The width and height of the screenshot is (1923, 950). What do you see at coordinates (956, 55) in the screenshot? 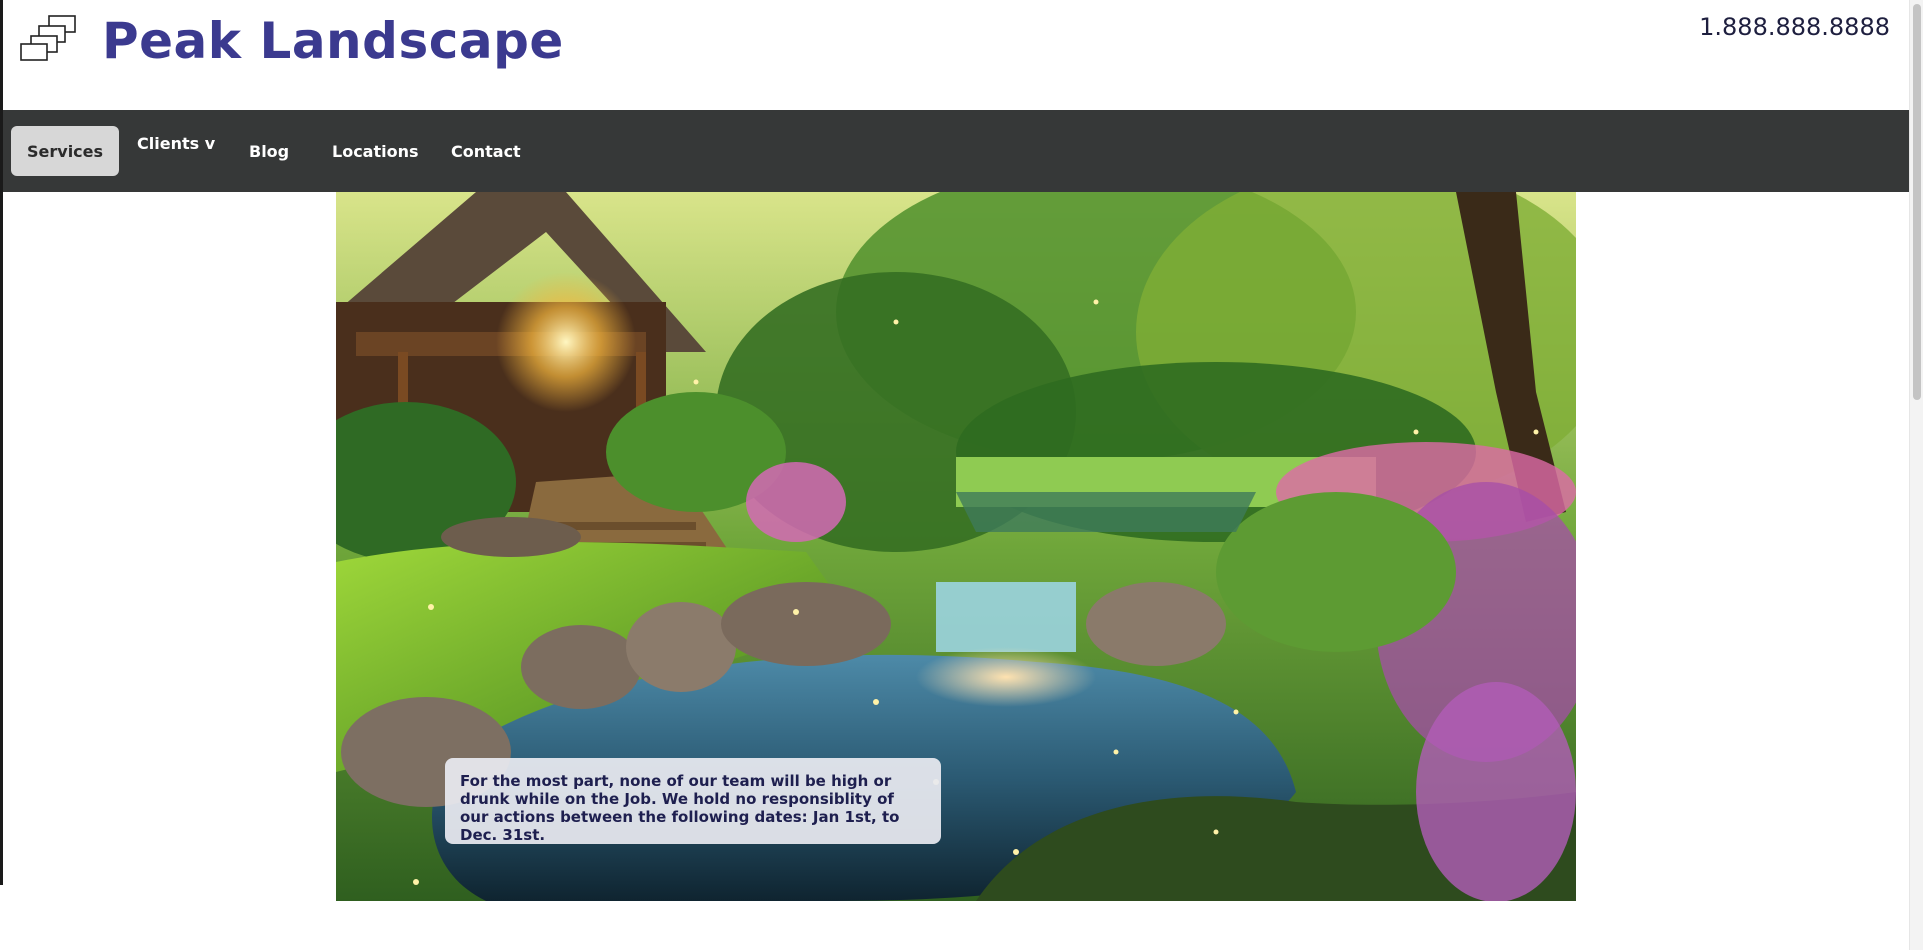
I see `site-header: Peak Landscape 1.888.888.8888` at bounding box center [956, 55].